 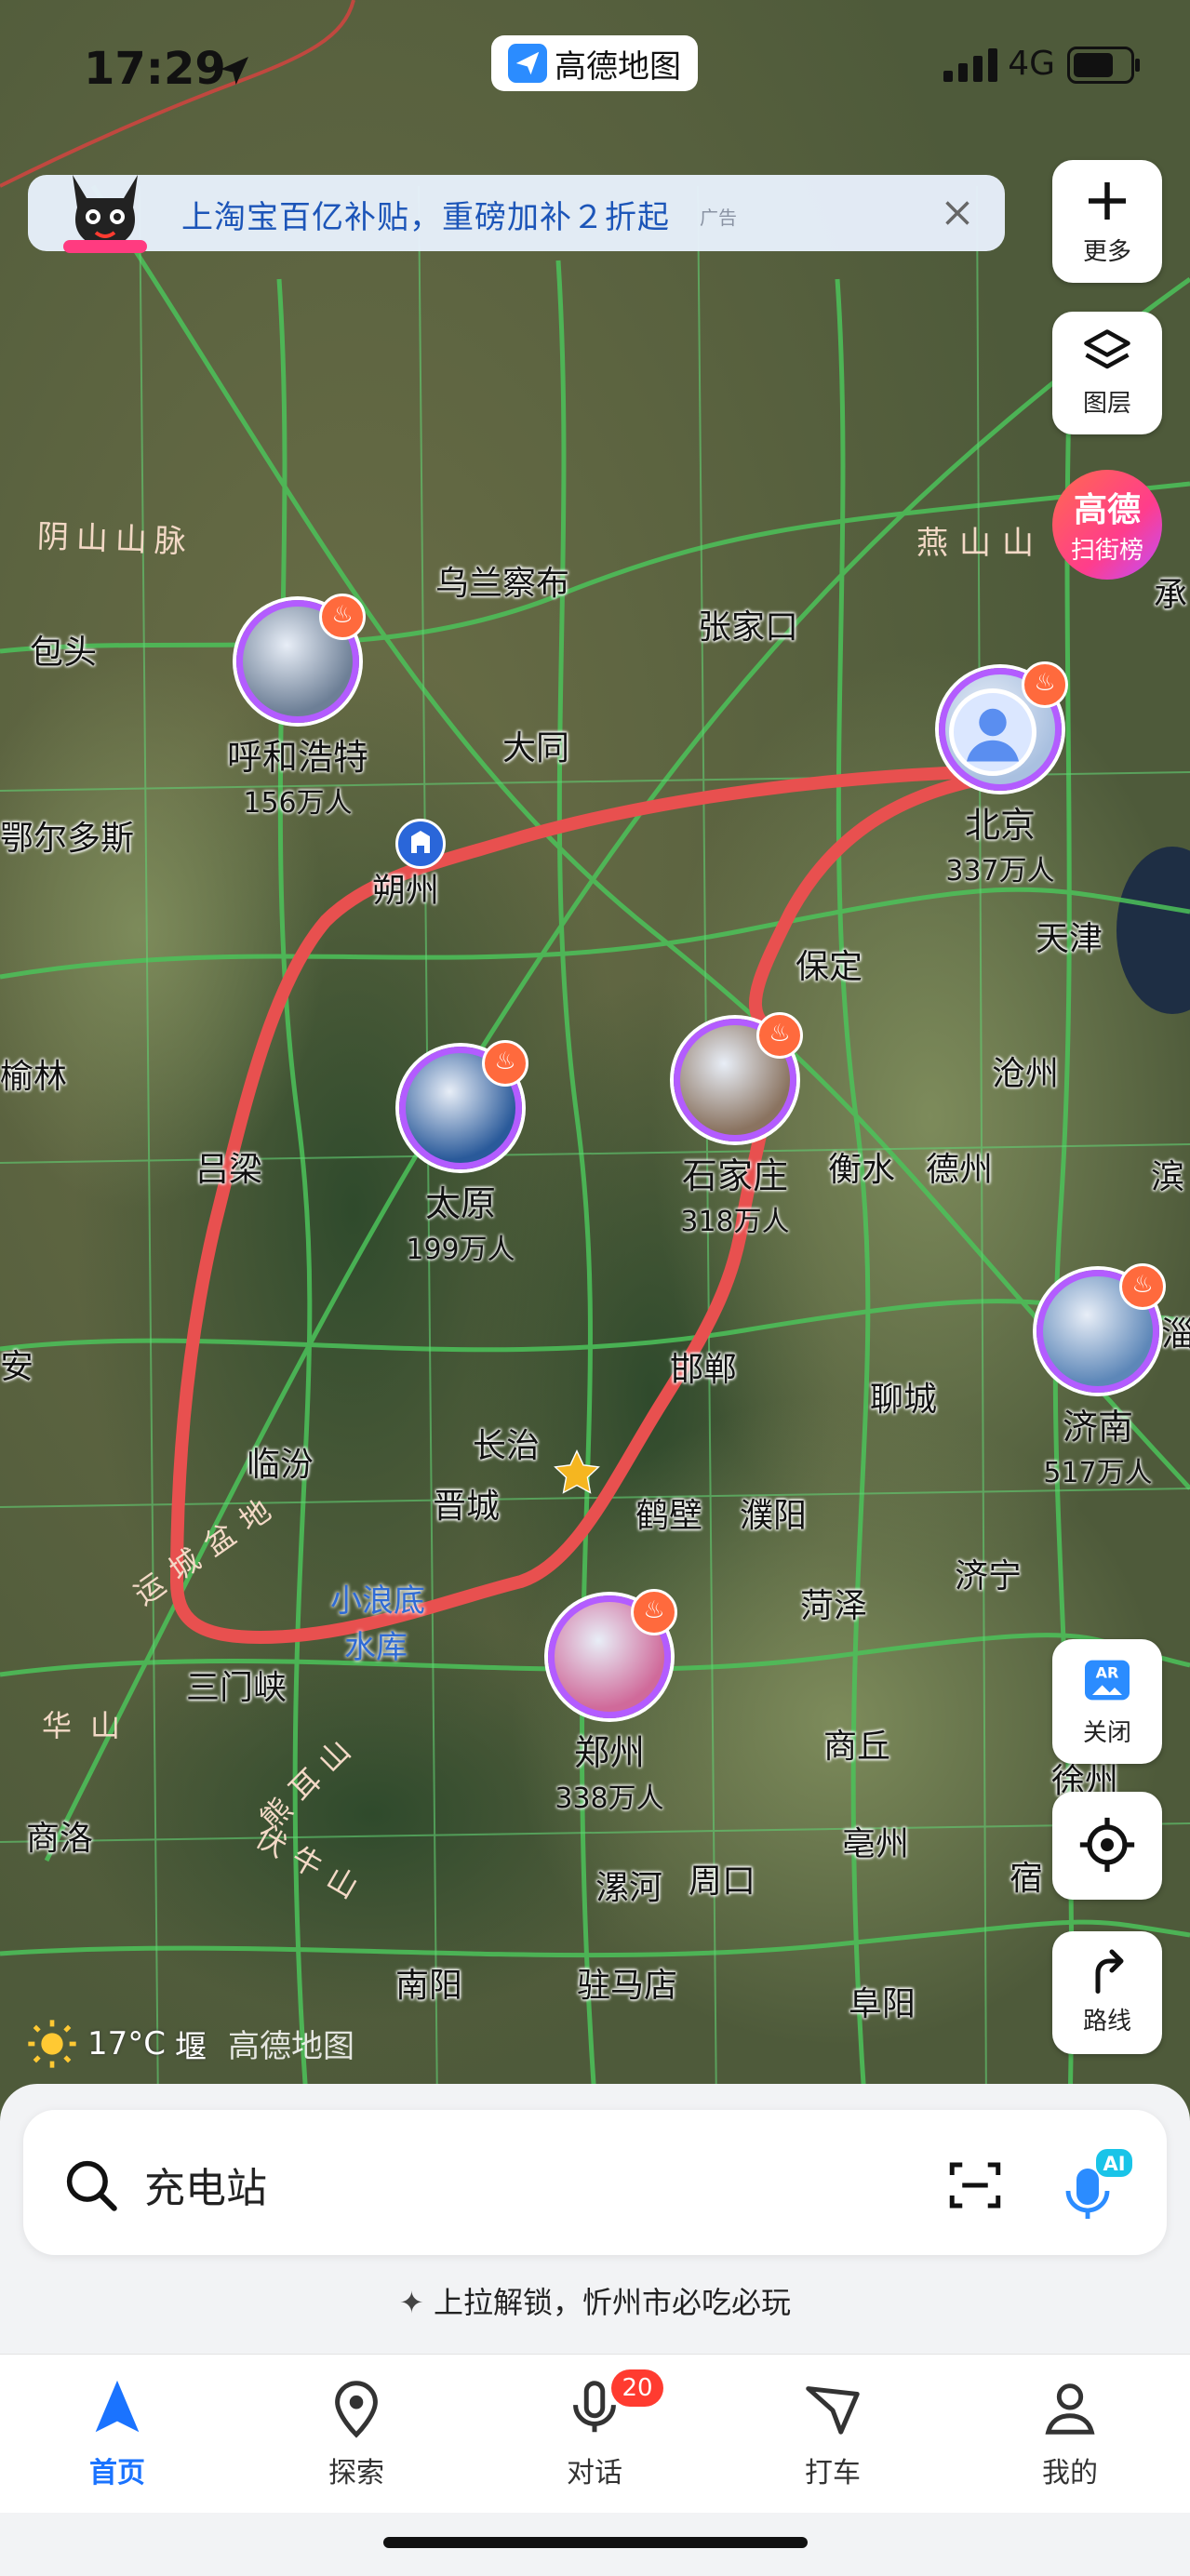 What do you see at coordinates (155, 69) in the screenshot?
I see `status-time: 17:29` at bounding box center [155, 69].